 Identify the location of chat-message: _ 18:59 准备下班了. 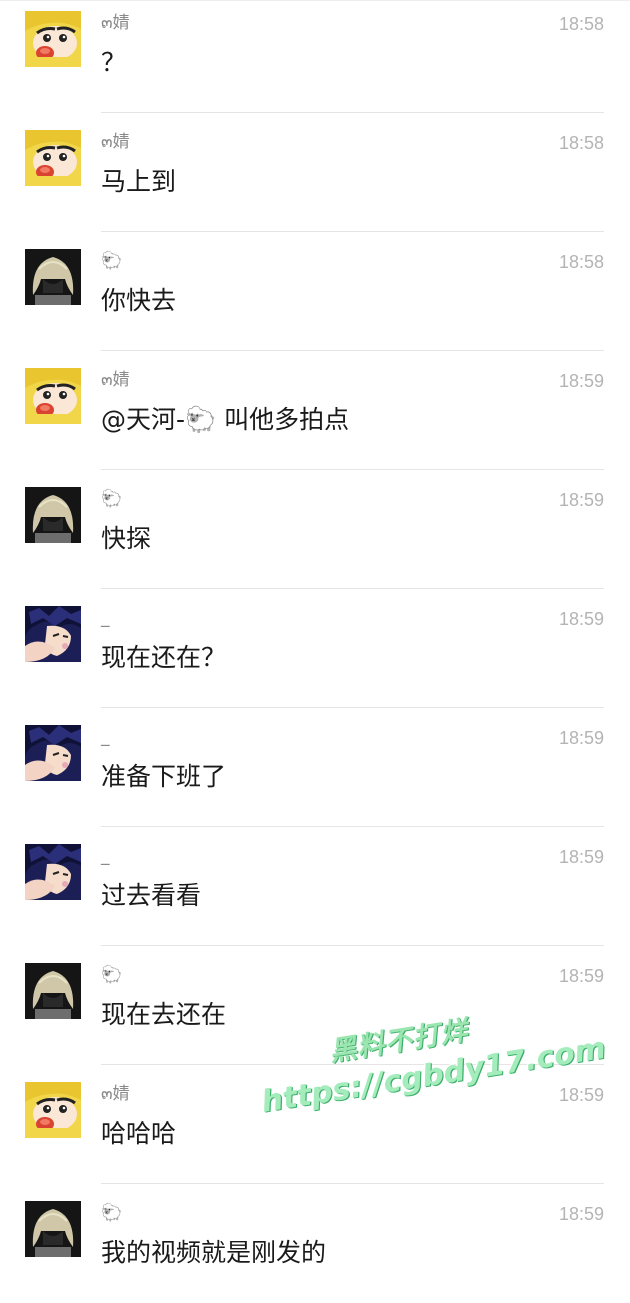
(315, 767).